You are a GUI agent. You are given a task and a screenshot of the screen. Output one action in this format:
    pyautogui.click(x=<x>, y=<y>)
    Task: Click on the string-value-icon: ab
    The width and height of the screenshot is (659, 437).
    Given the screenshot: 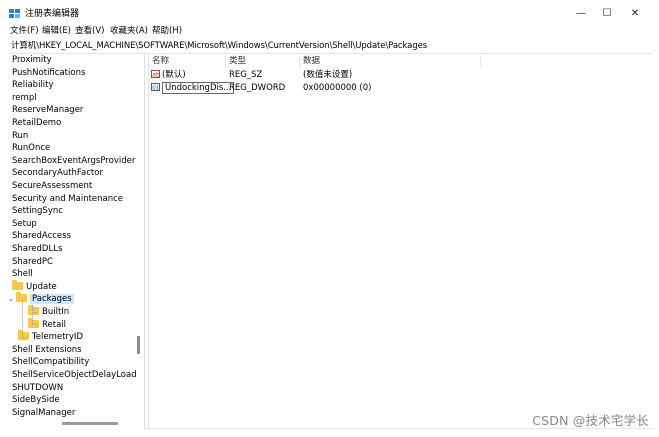 What is the action you would take?
    pyautogui.click(x=155, y=74)
    